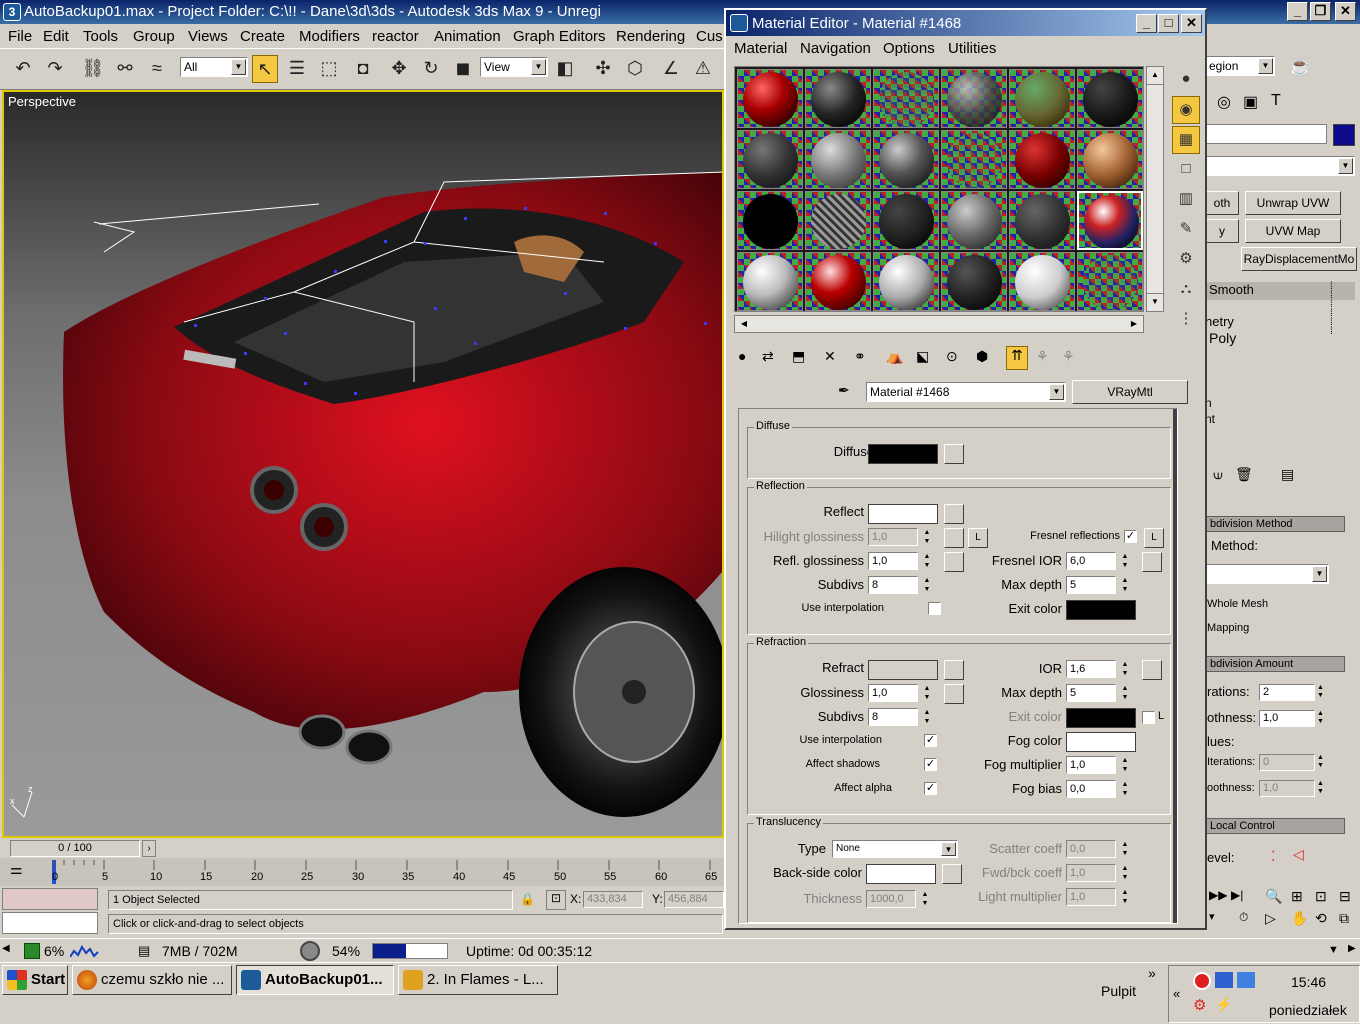 This screenshot has width=1360, height=1024. I want to click on show-end-result-icon: ⬢, so click(982, 356).